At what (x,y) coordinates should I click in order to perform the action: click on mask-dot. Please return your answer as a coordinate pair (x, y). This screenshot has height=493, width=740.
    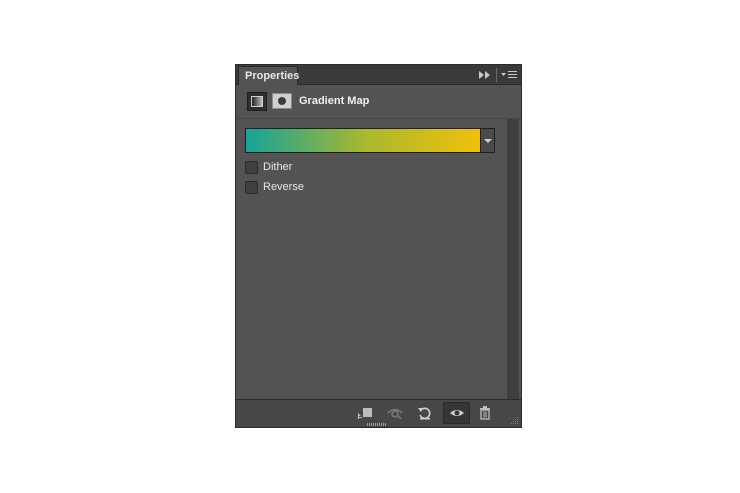
    Looking at the image, I should click on (282, 101).